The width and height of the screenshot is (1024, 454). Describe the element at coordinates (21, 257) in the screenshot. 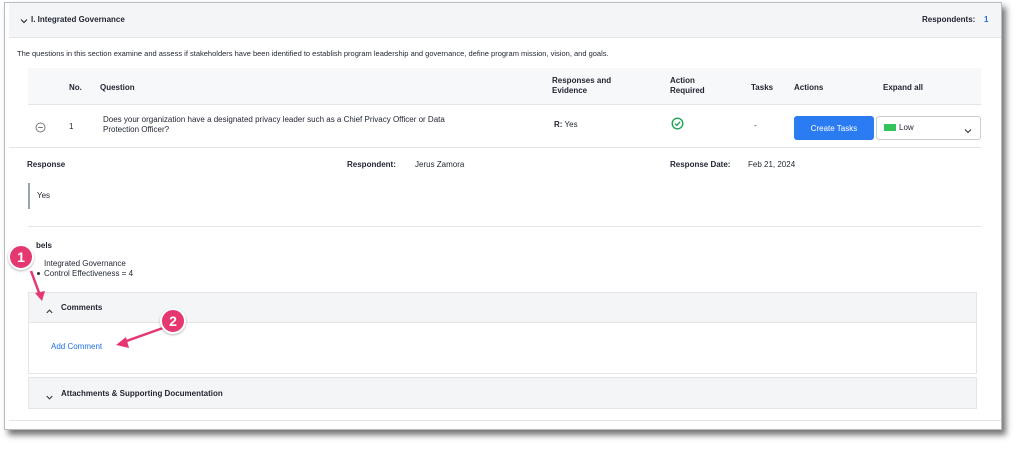

I see `annotation-marker-1: 1` at that location.